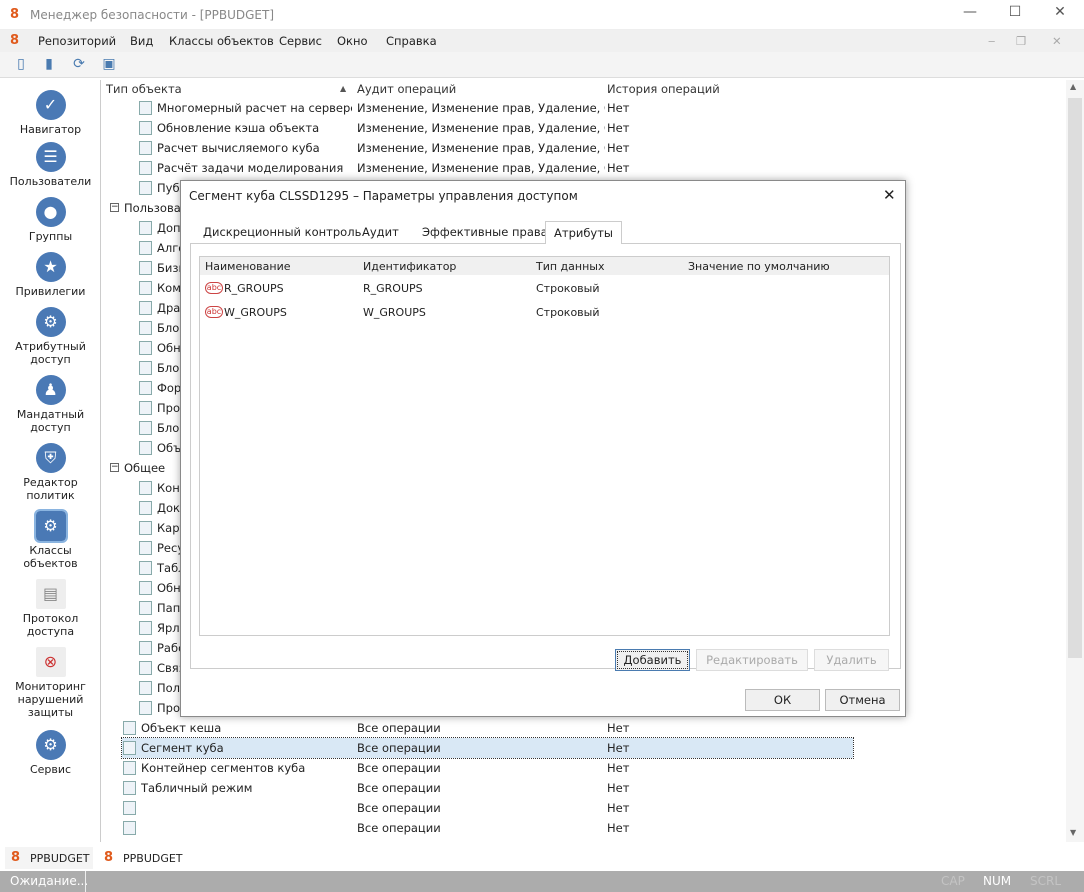  Describe the element at coordinates (1046, 881) in the screenshot. I see `scroll-lock-indicator: SCRL` at that location.